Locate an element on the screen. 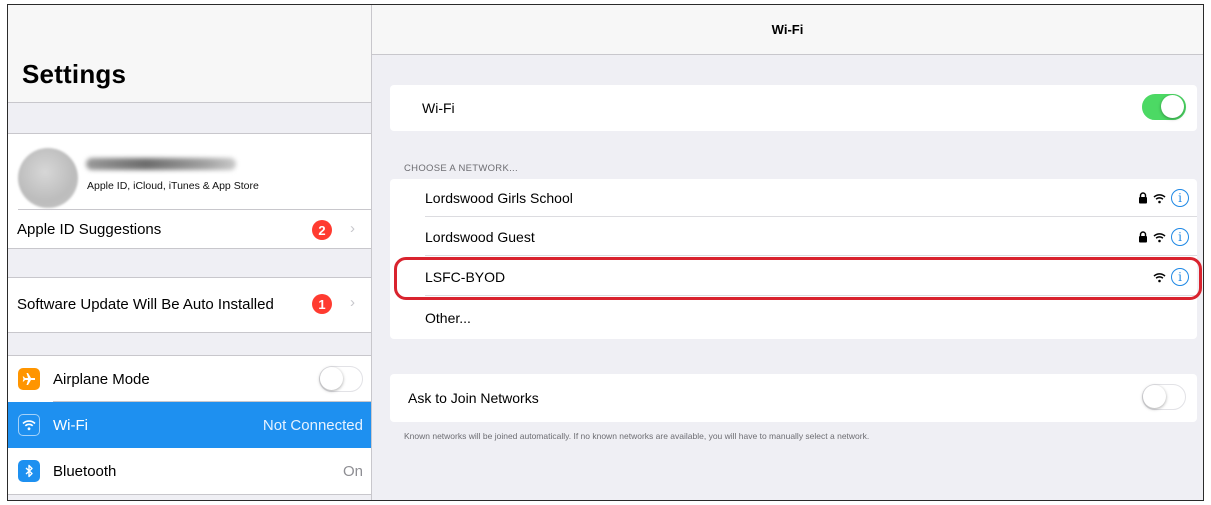 The height and width of the screenshot is (505, 1211). wifi-toggle-card: Wi-Fi is located at coordinates (793, 108).